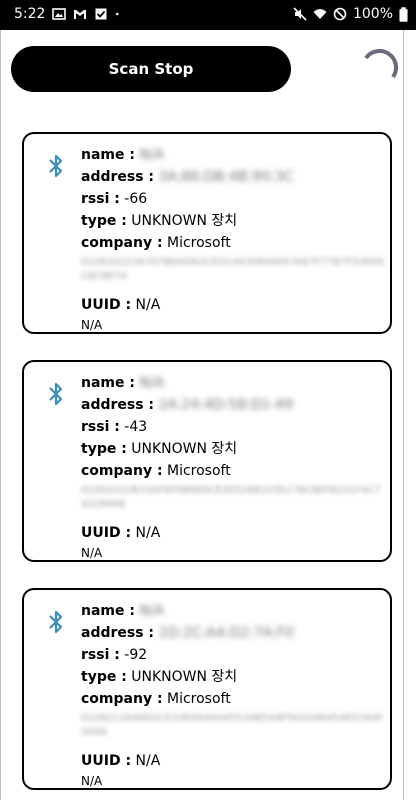 Image resolution: width=416 pixels, height=800 pixels. Describe the element at coordinates (80, 14) in the screenshot. I see `gmail-icon` at that location.